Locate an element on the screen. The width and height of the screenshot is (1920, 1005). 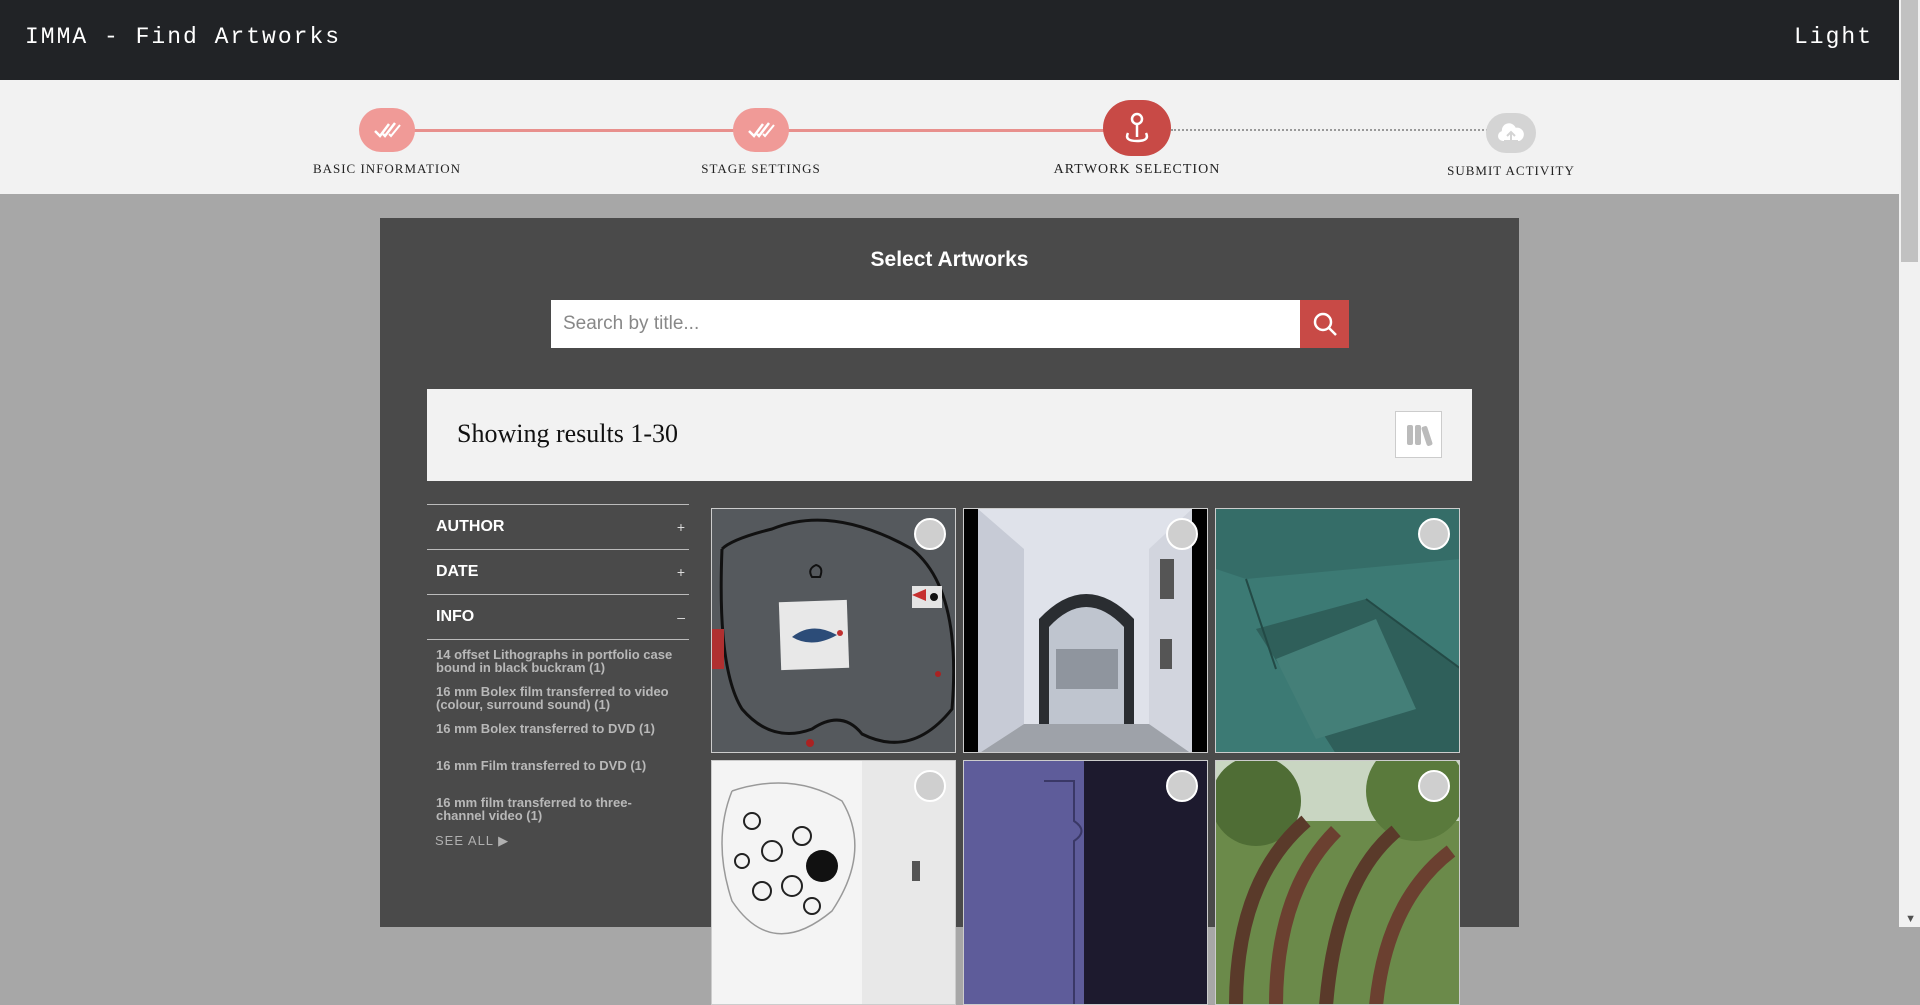
top-bar: IMMA - Find Artworks Light is located at coordinates (949, 40).